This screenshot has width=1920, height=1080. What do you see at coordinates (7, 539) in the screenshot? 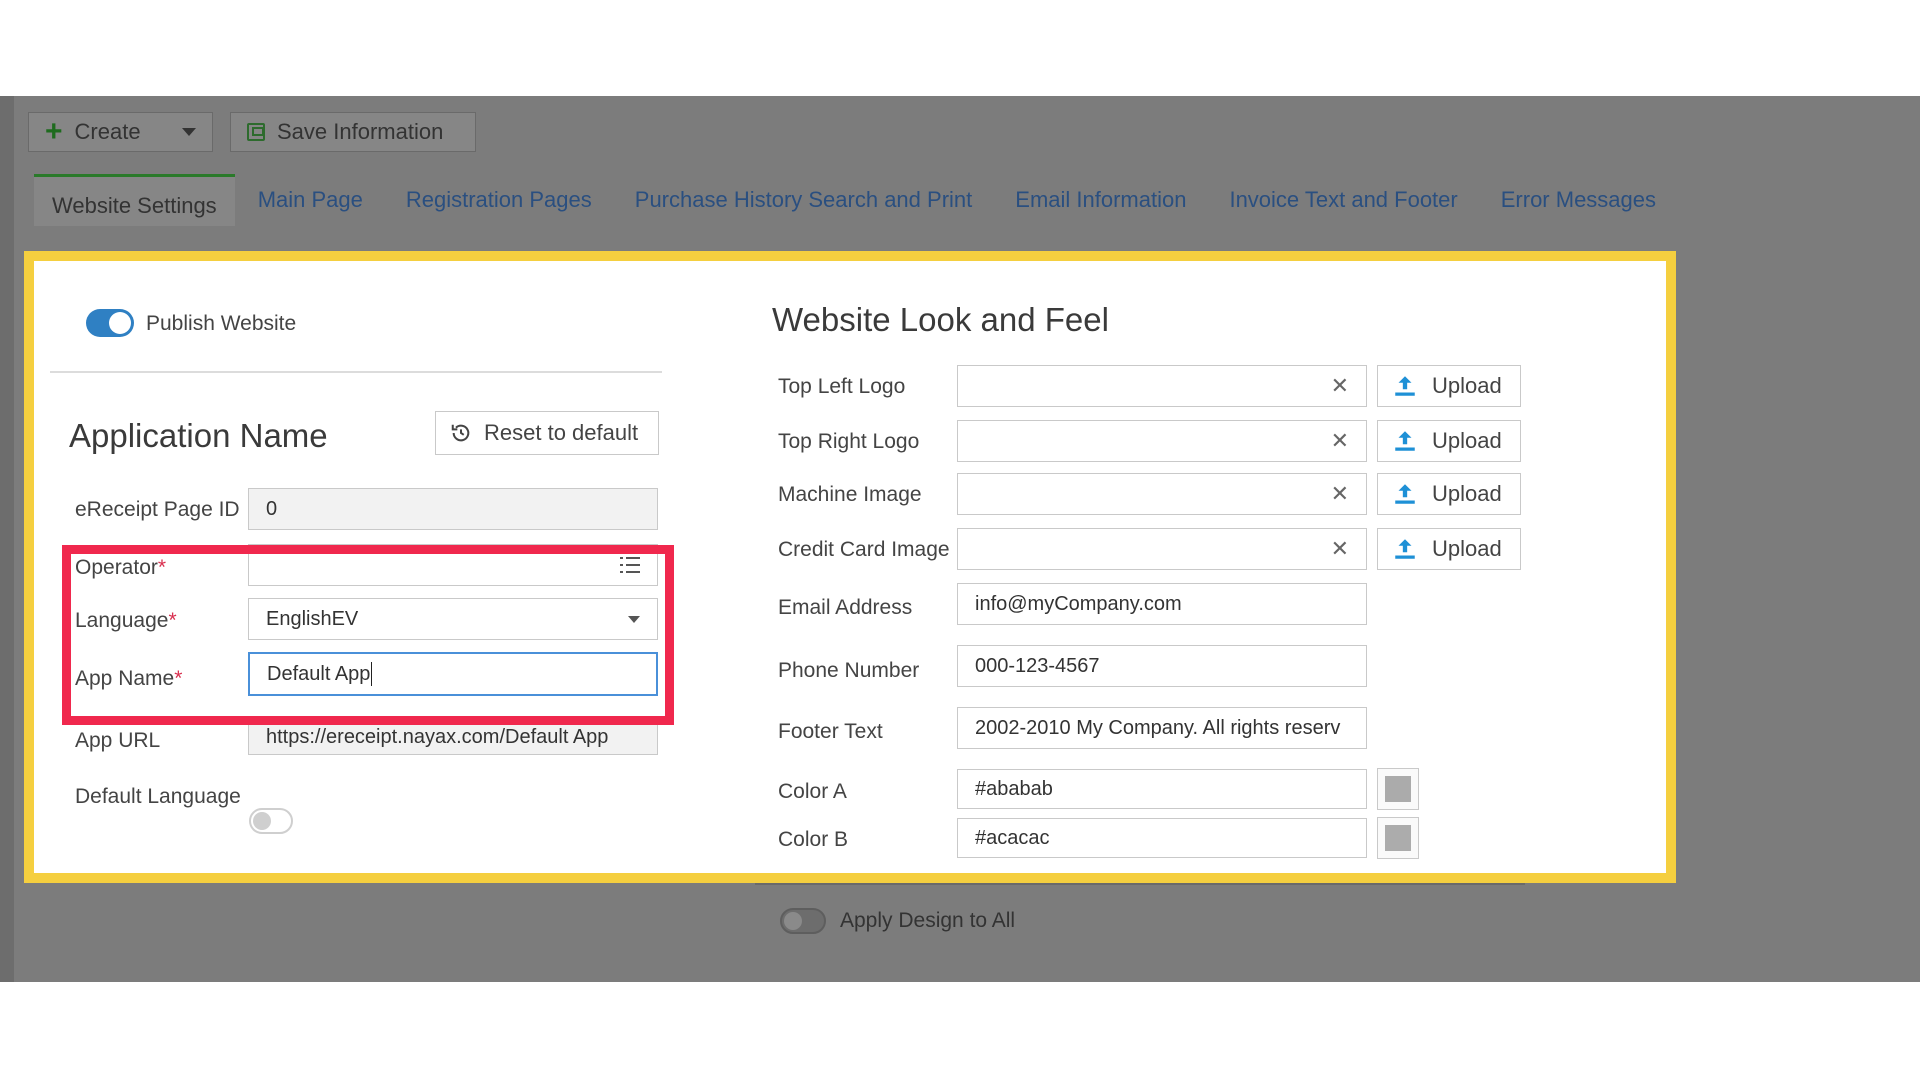
I see `left-strip` at bounding box center [7, 539].